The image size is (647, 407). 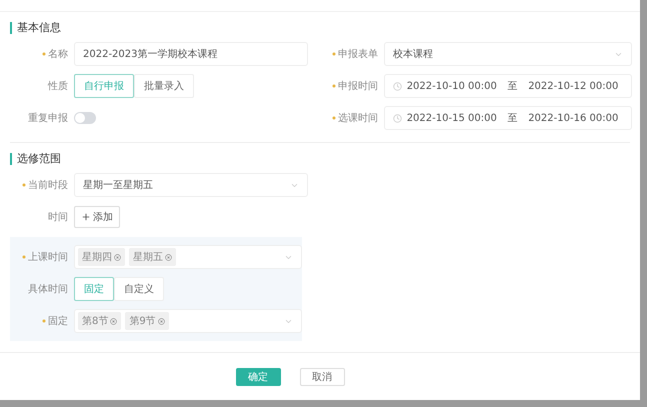 What do you see at coordinates (508, 118) in the screenshot?
I see `date-range-field: 2022-10-15 00:00 至 2022-10-16 00:00` at bounding box center [508, 118].